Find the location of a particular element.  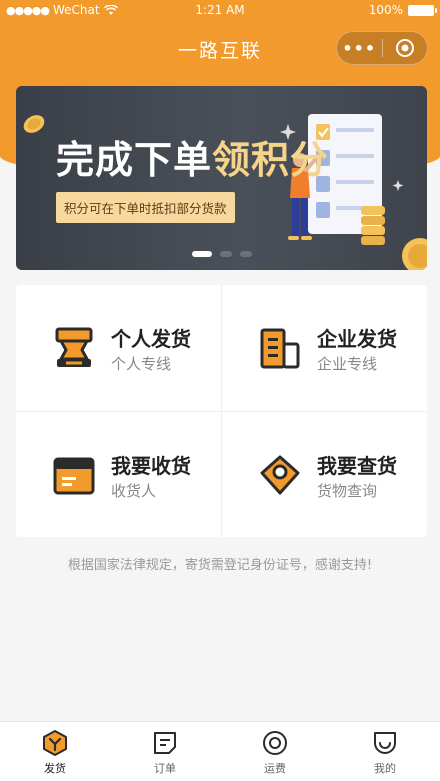

banner-headline: 完成下单领积分 is located at coordinates (192, 156).